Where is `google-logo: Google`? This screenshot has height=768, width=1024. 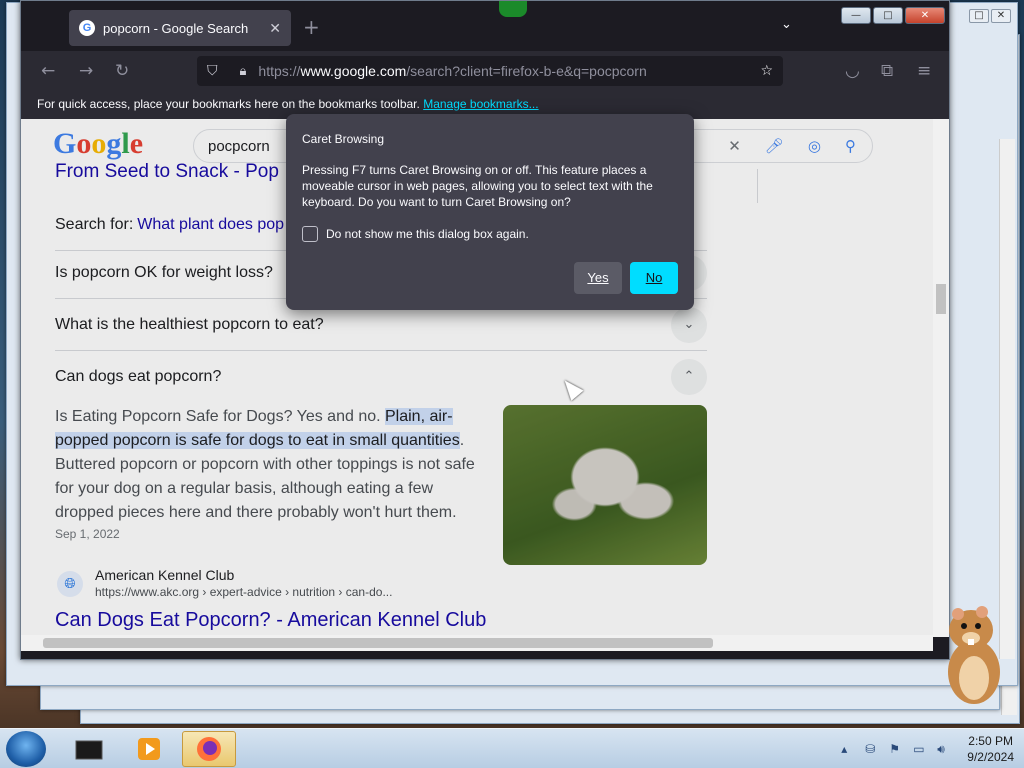 google-logo: Google is located at coordinates (98, 144).